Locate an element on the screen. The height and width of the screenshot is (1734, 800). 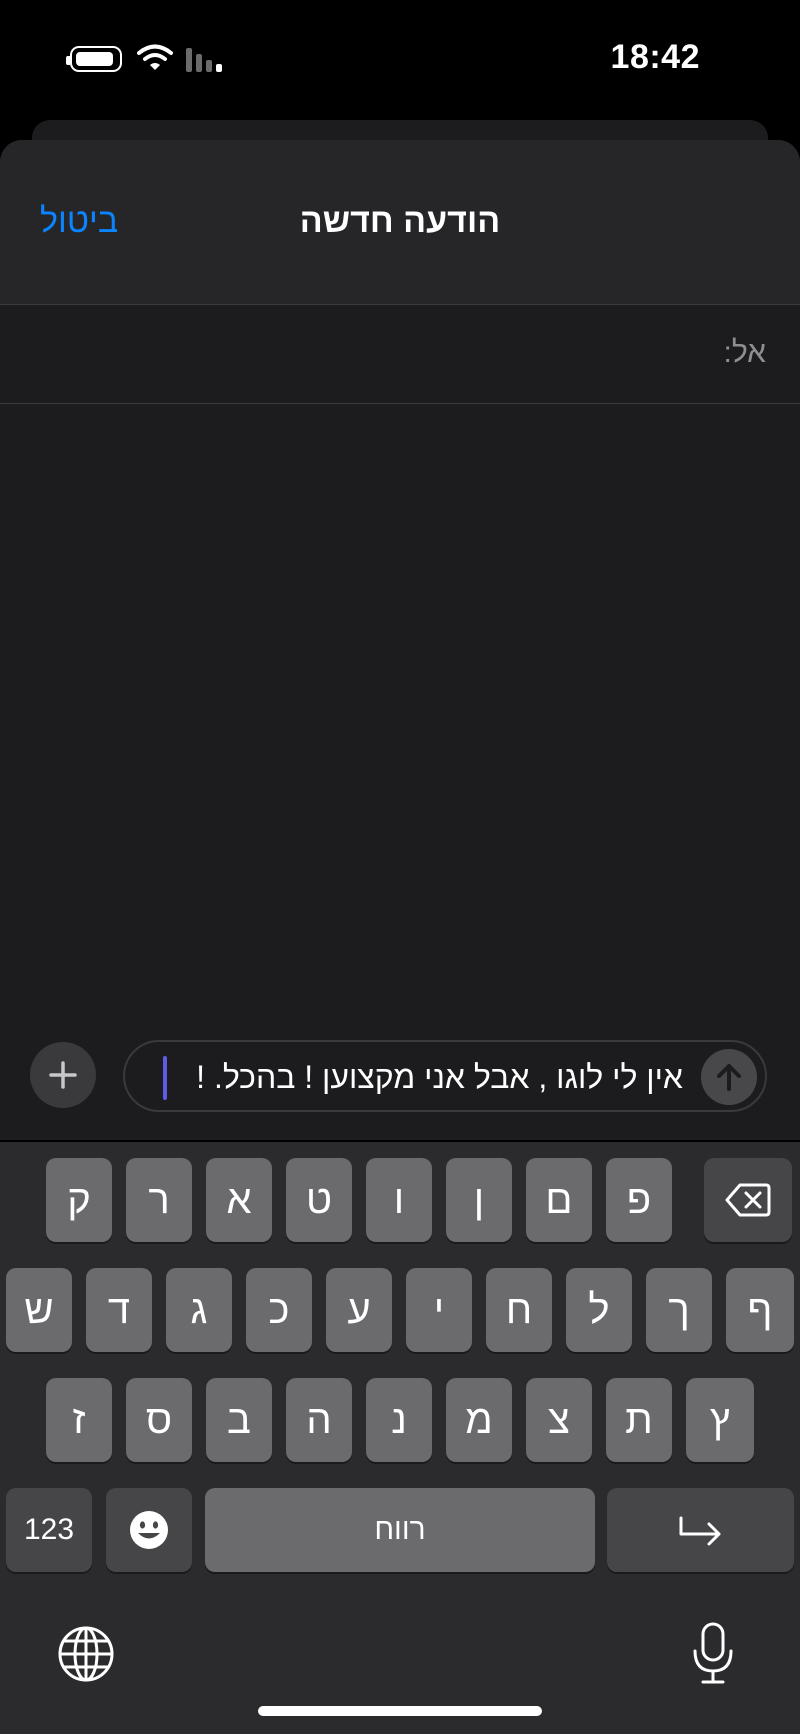
plus-icon is located at coordinates (63, 1075).